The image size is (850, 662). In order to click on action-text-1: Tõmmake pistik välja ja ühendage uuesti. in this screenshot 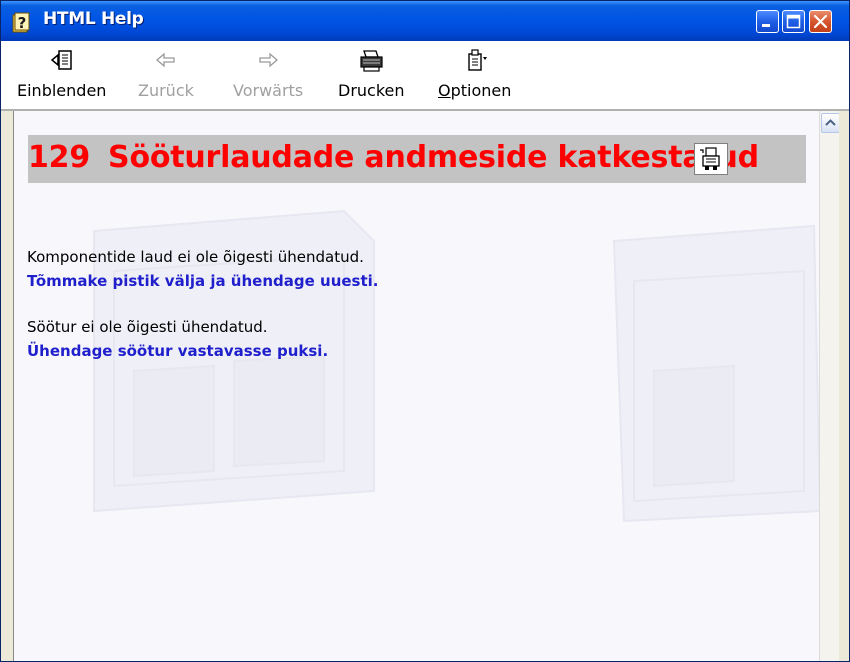, I will do `click(203, 281)`.